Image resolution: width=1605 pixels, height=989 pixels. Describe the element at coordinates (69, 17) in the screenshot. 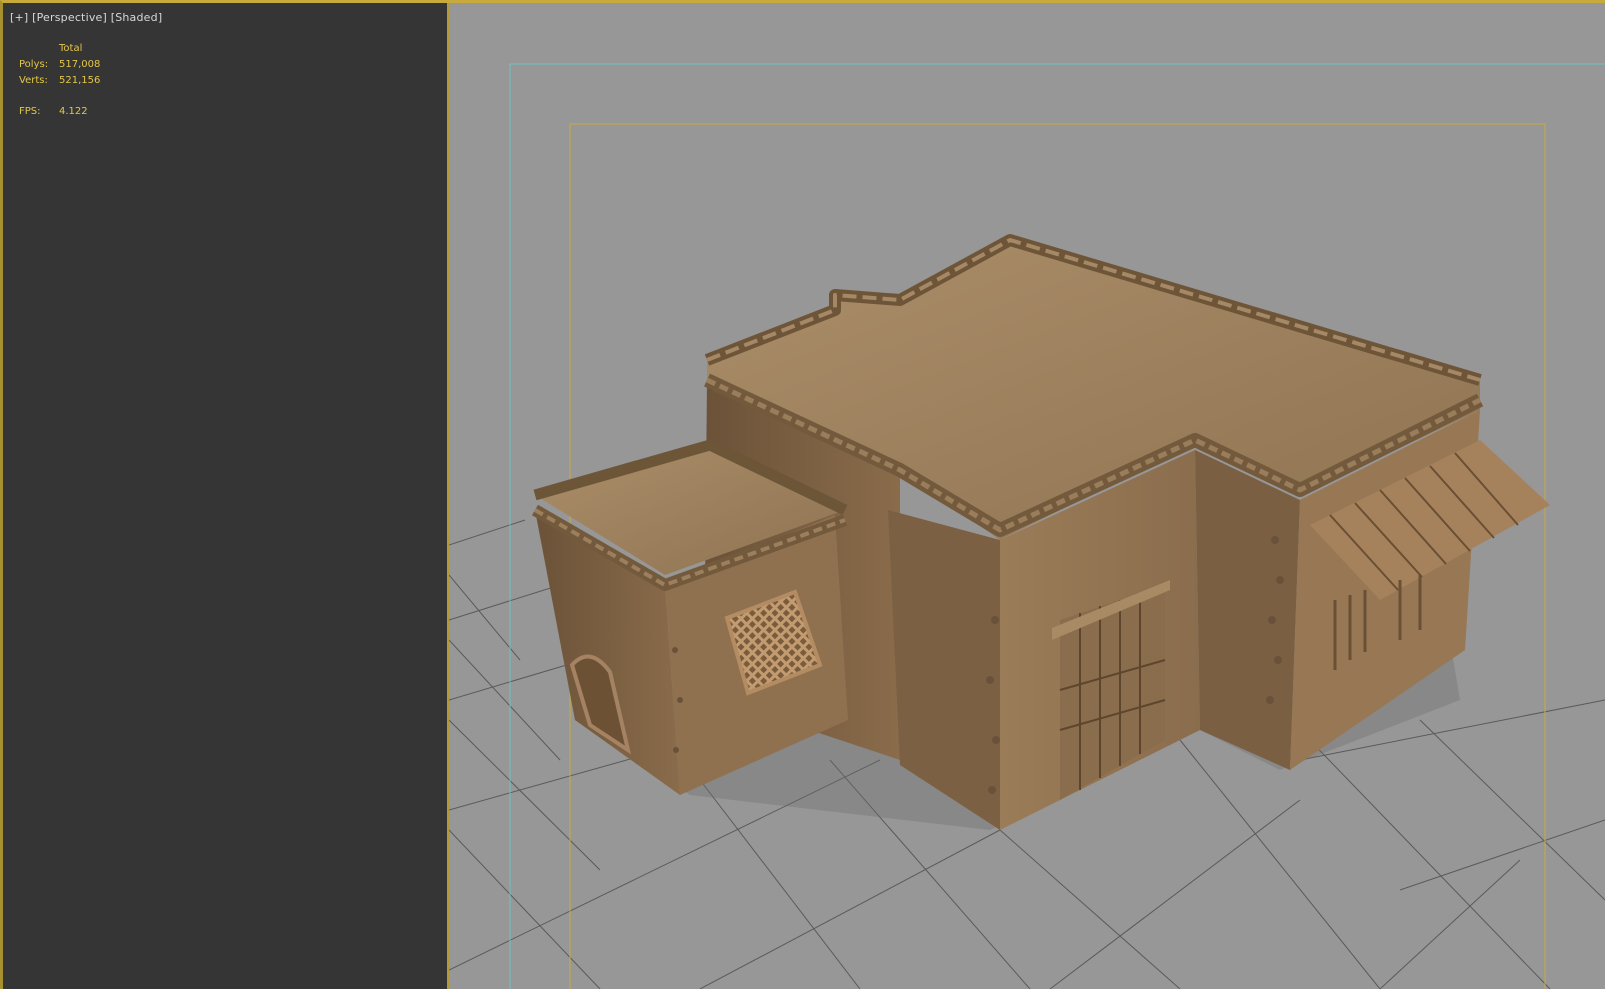

I see `viewport-point-of-view-menu: [Perspective]` at that location.